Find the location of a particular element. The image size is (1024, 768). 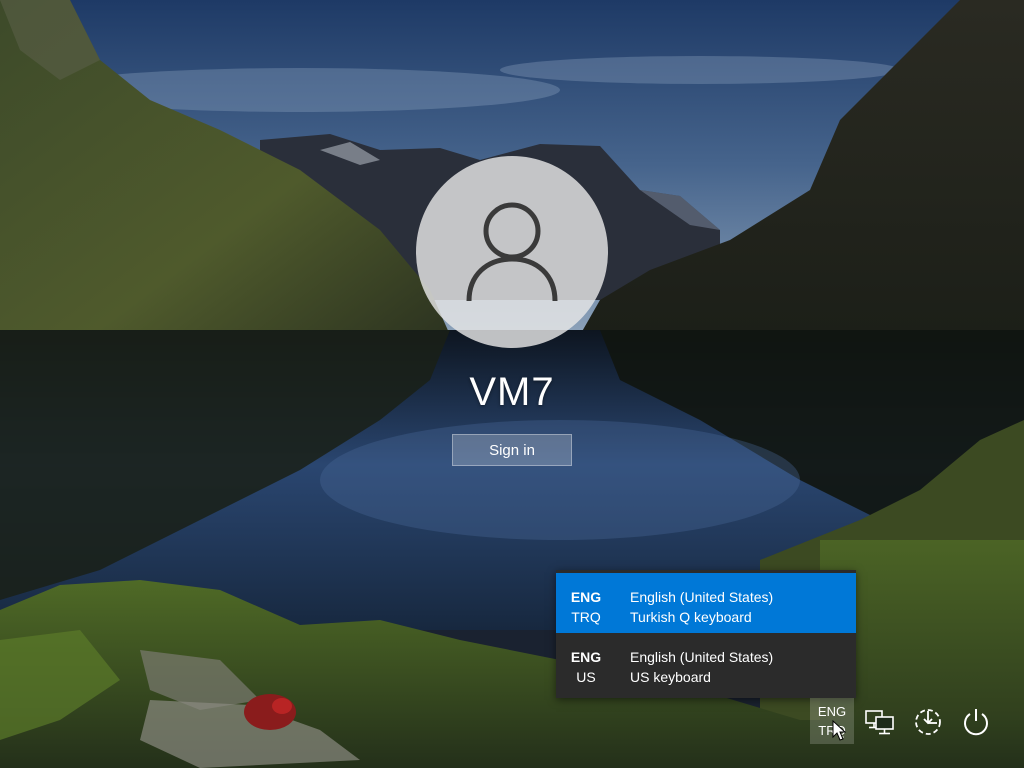

network-button is located at coordinates (880, 722).